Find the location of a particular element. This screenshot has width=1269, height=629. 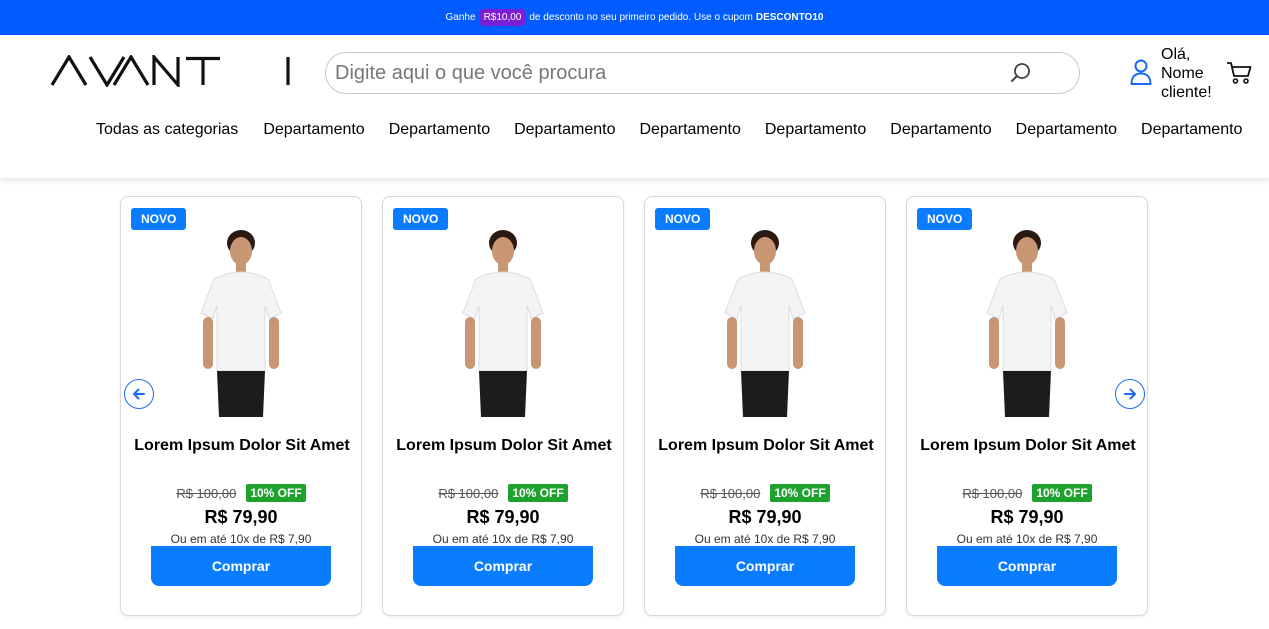

carousel-next-button is located at coordinates (1130, 394).